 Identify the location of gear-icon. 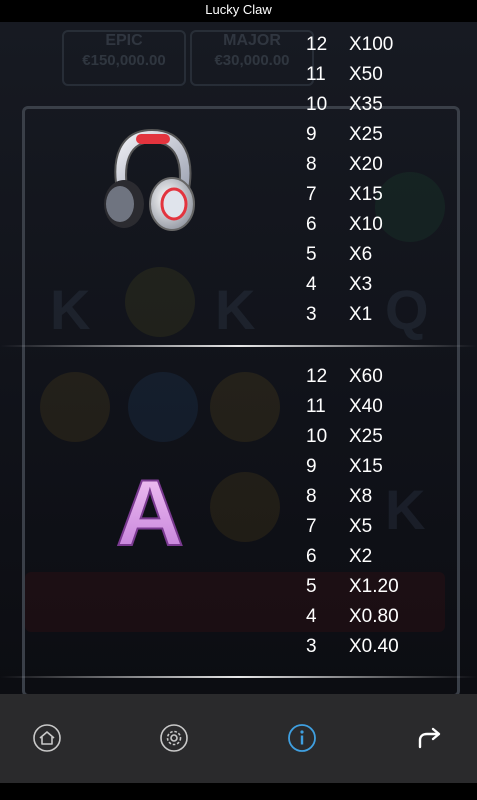
(174, 738).